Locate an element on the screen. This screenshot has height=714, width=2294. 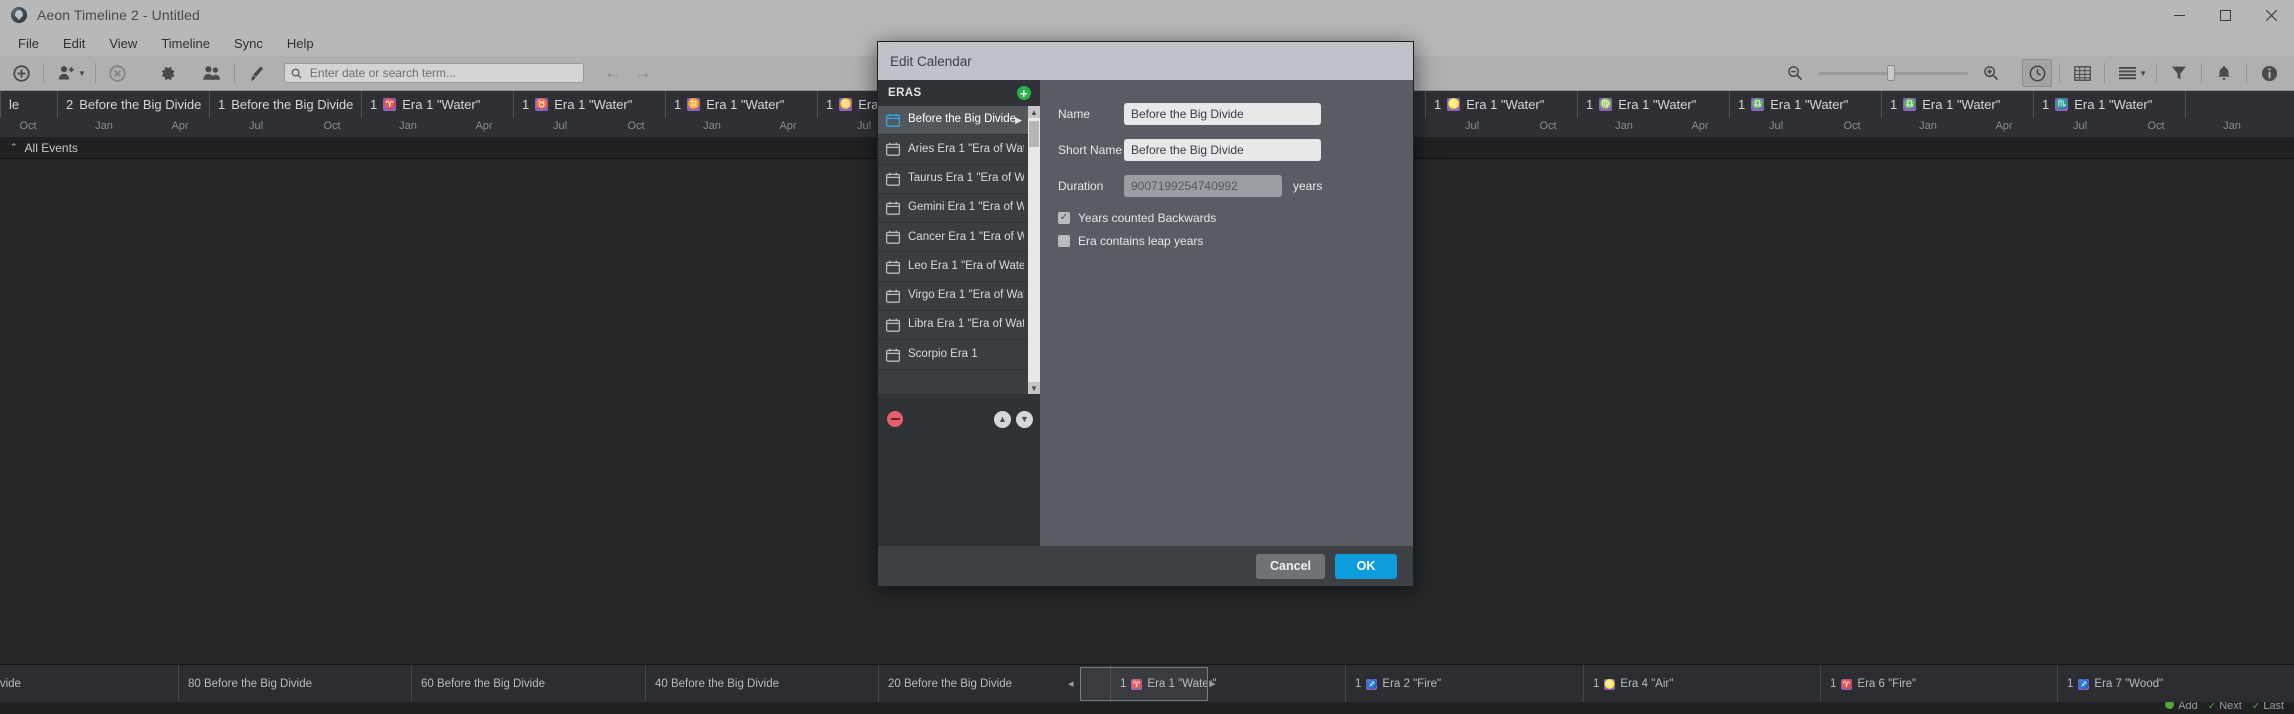
years-backwards-checkbox: ✓ is located at coordinates (1064, 218).